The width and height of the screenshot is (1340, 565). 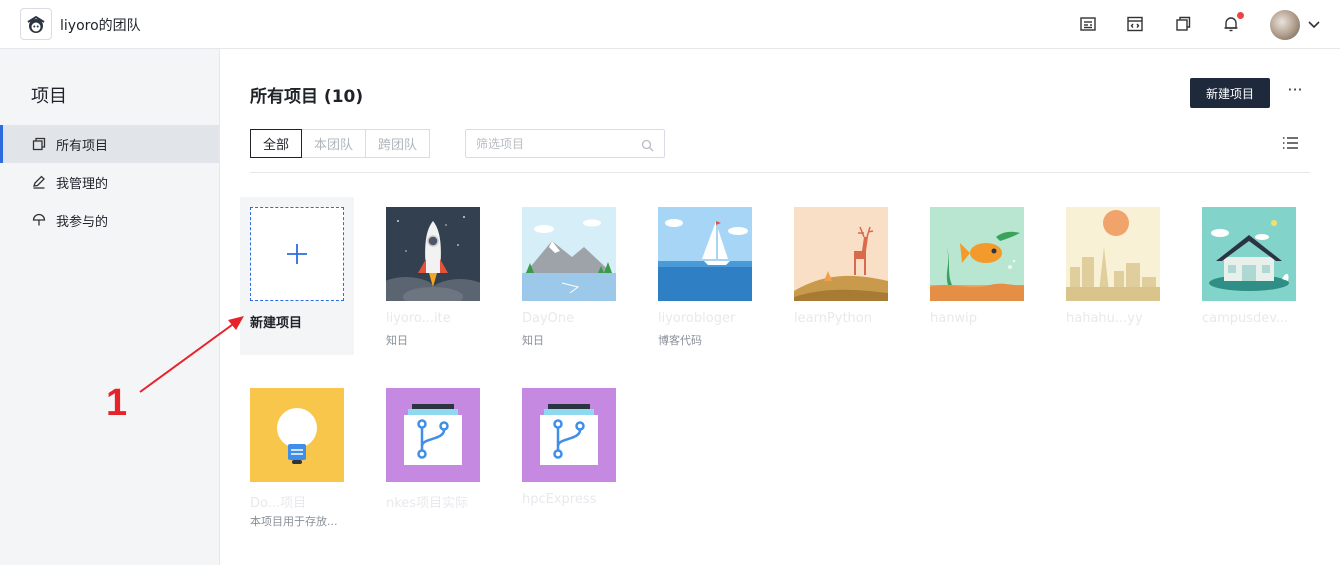 What do you see at coordinates (572, 501) in the screenshot?
I see `project-name: hpcExpress` at bounding box center [572, 501].